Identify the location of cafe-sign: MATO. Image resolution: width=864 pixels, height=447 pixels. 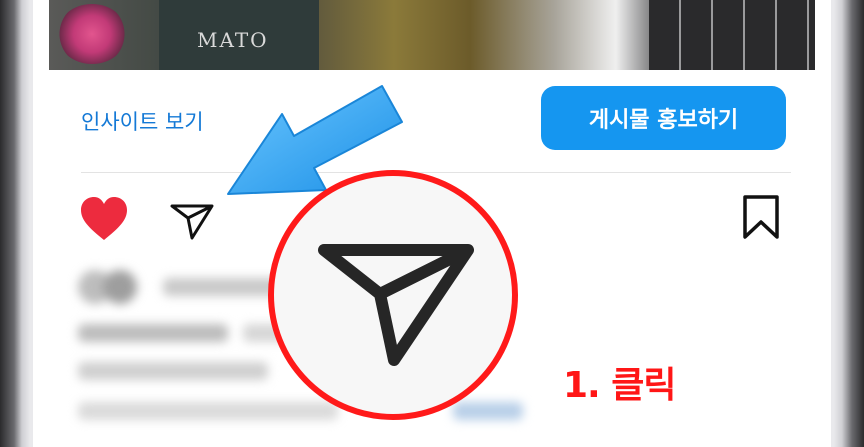
(239, 35).